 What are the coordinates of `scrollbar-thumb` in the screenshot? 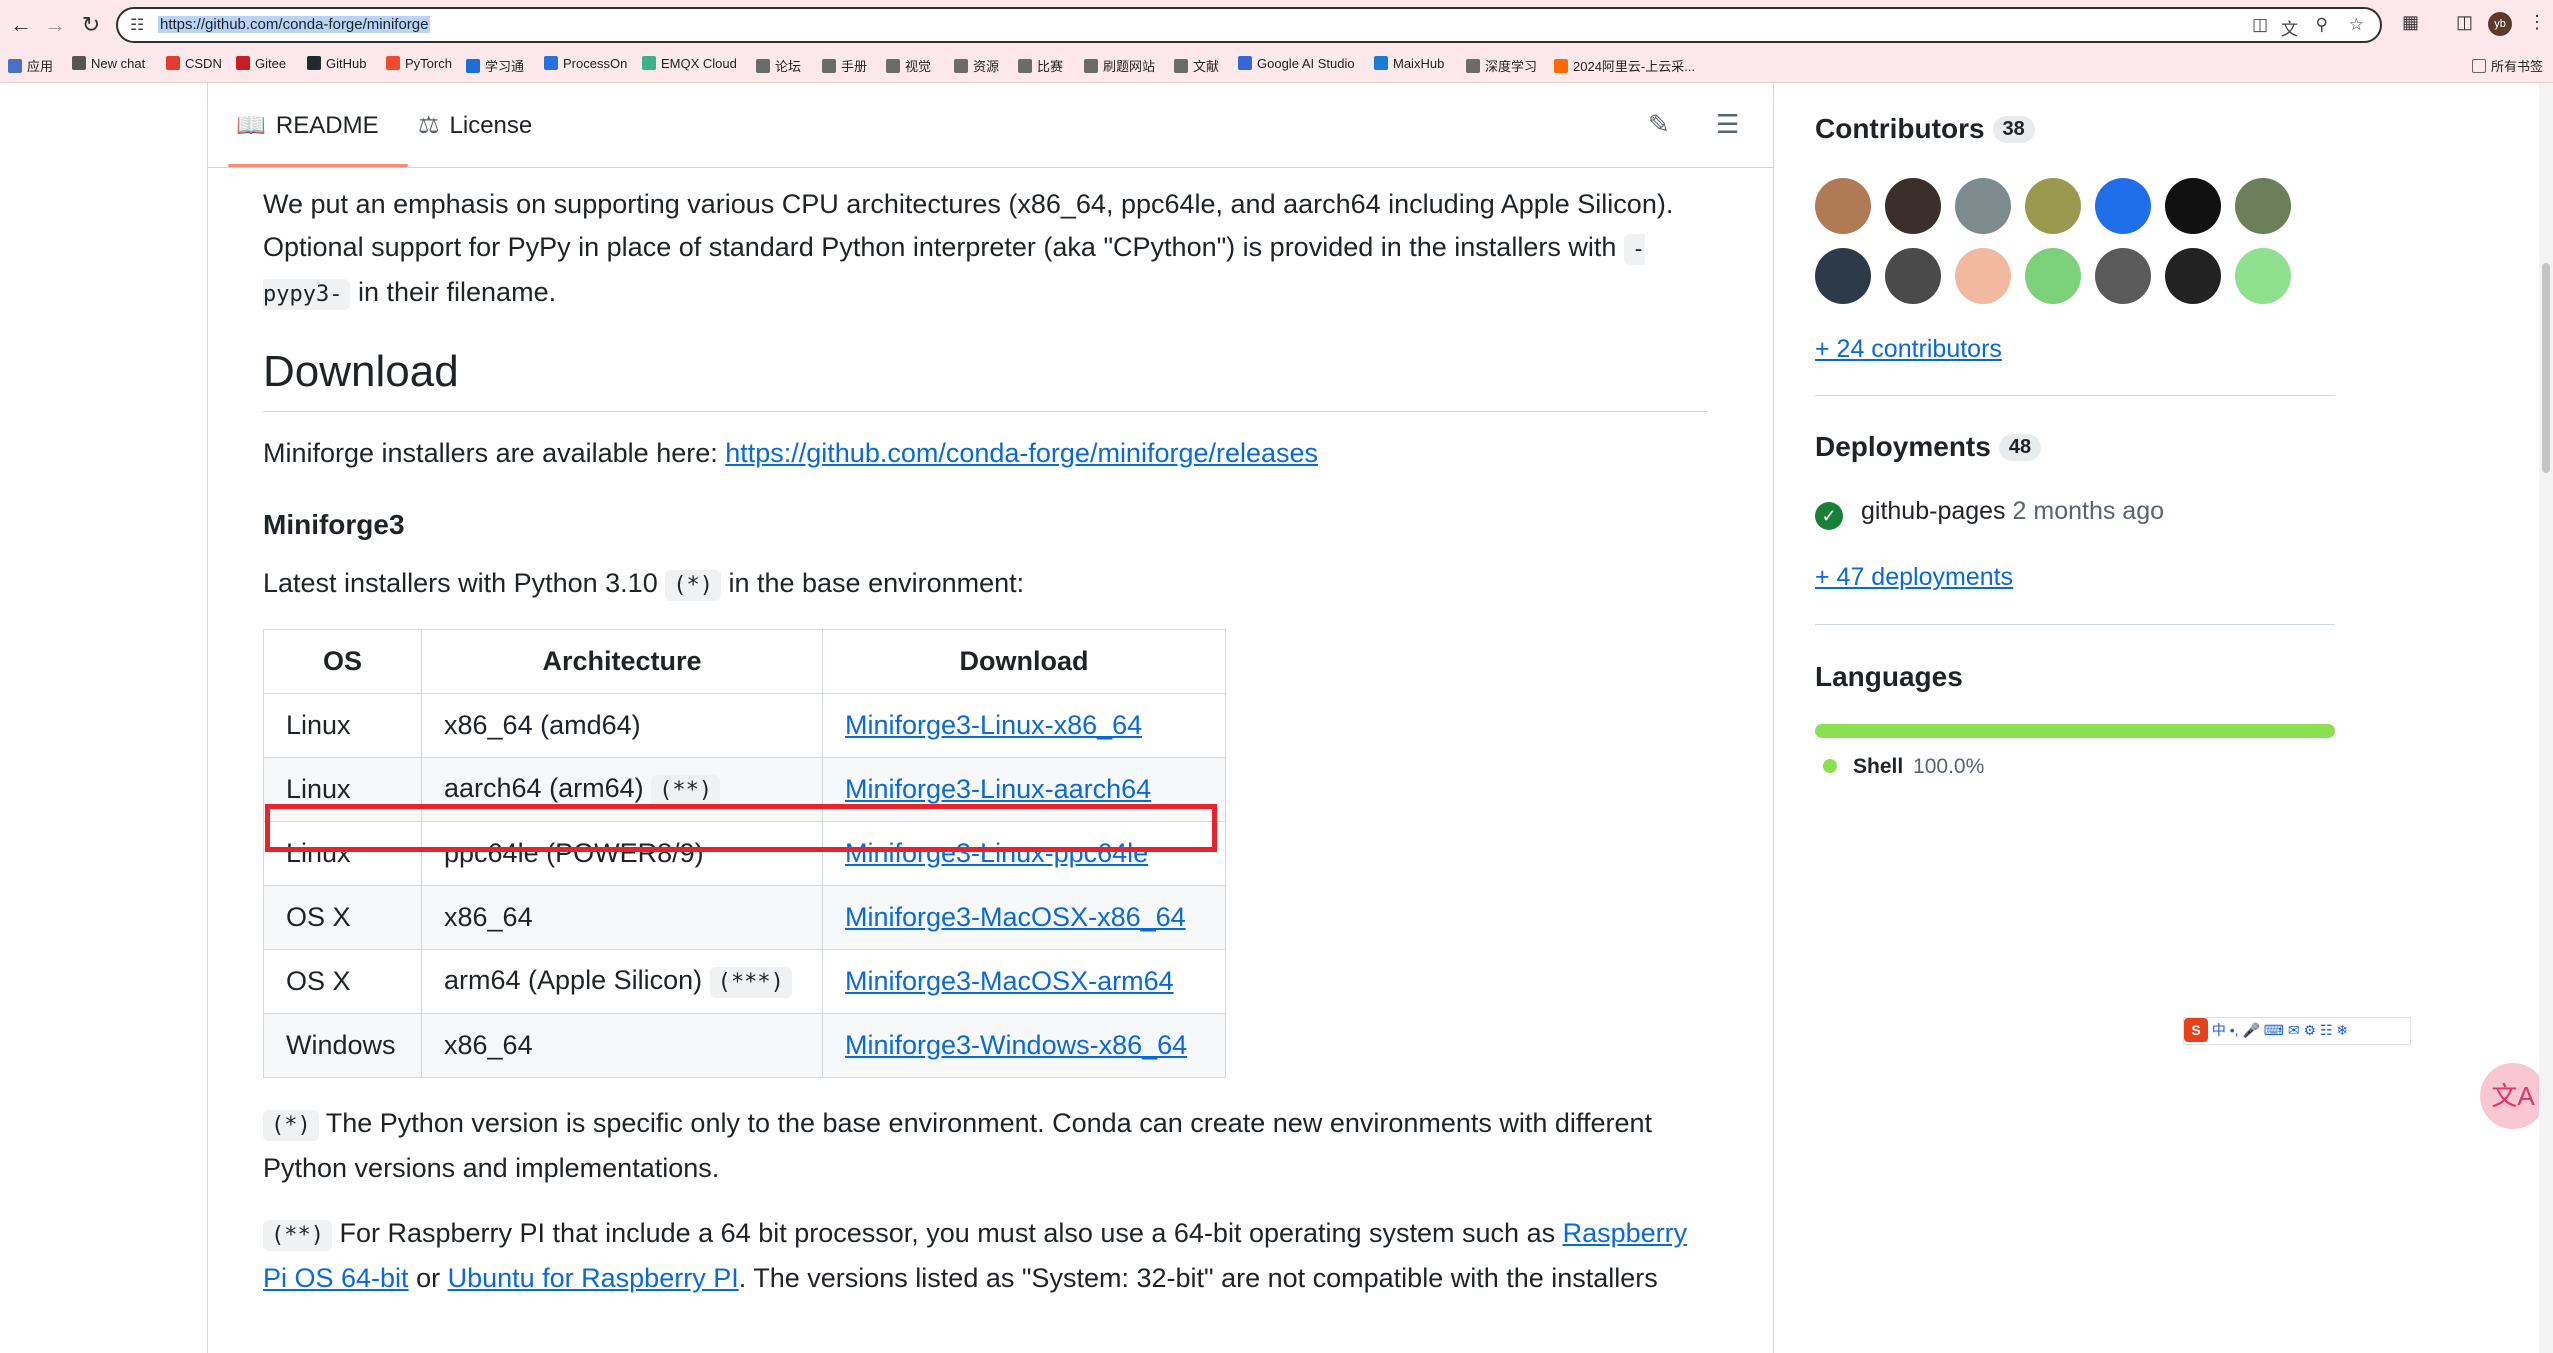 It's located at (2546, 368).